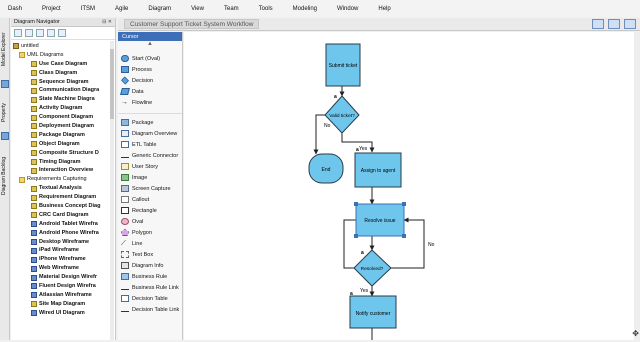 The height and width of the screenshot is (342, 640). I want to click on menu-itsm: ITSM, so click(88, 9).